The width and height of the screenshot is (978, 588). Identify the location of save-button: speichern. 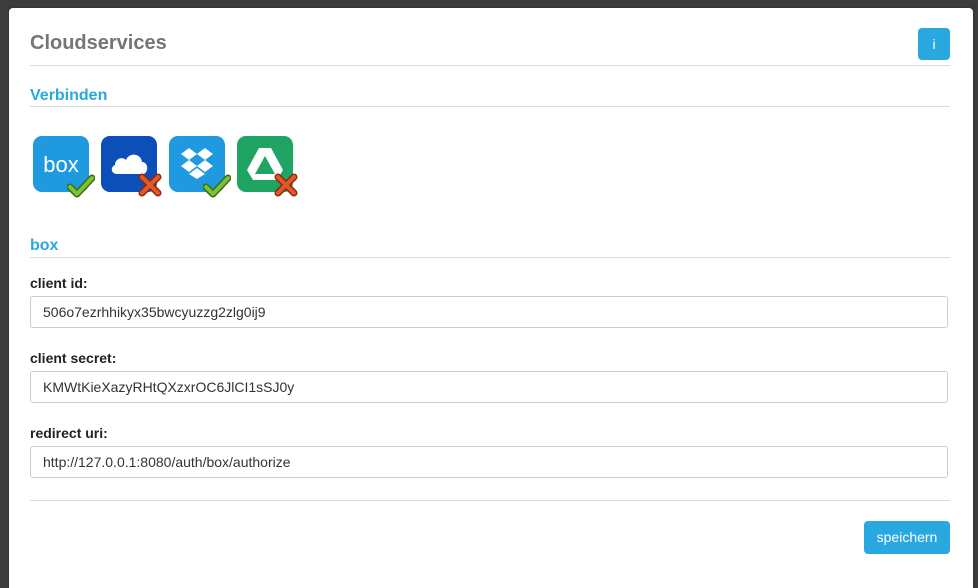
(907, 537).